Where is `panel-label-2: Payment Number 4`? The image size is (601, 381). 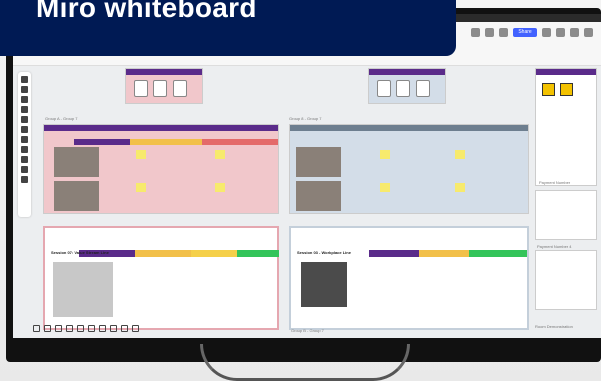 panel-label-2: Payment Number 4 is located at coordinates (554, 246).